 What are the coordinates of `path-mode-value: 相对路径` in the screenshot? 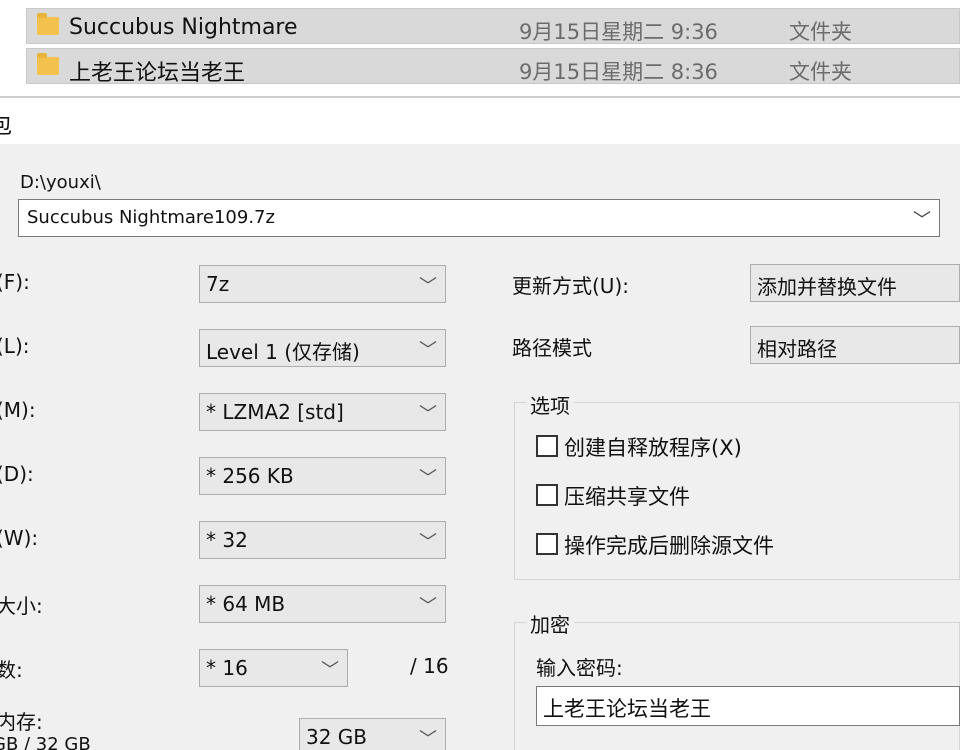 It's located at (797, 349).